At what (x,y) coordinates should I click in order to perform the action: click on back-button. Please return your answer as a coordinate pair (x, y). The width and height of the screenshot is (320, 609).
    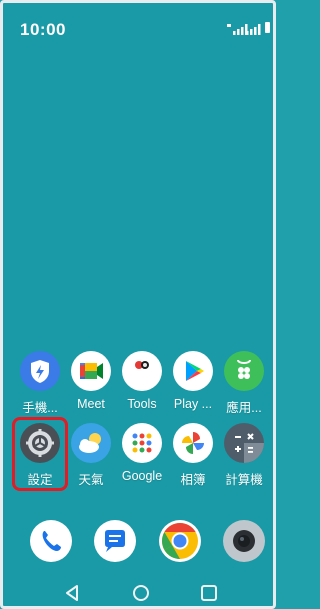
    Looking at the image, I should click on (72, 593).